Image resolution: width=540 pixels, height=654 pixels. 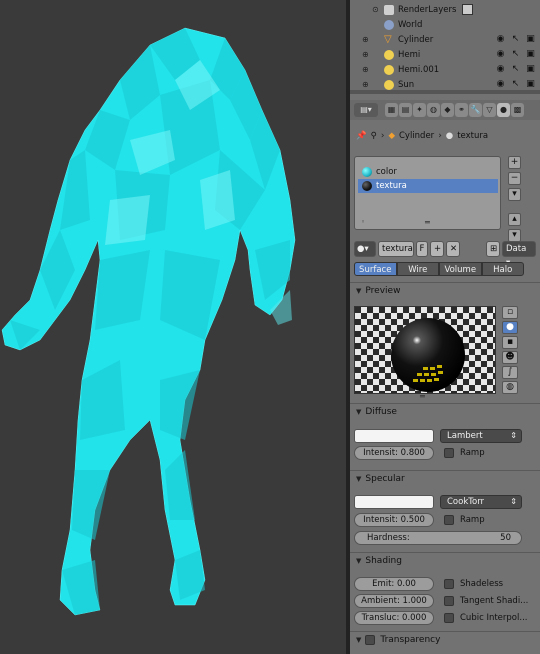 I want to click on material-slot-list: color textura ◦ ═, so click(x=427, y=193).